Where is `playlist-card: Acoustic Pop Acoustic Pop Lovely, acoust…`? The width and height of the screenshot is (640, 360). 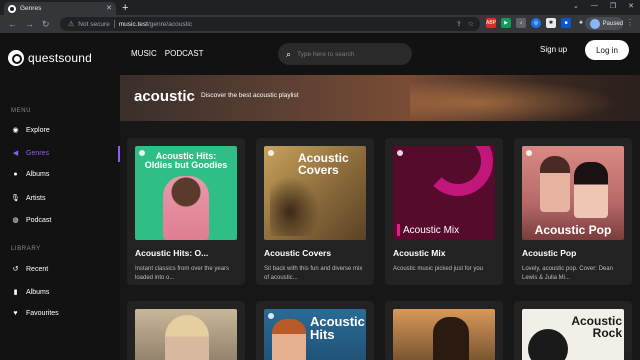
playlist-card: Acoustic Pop Acoustic Pop Lovely, acoust… is located at coordinates (573, 211).